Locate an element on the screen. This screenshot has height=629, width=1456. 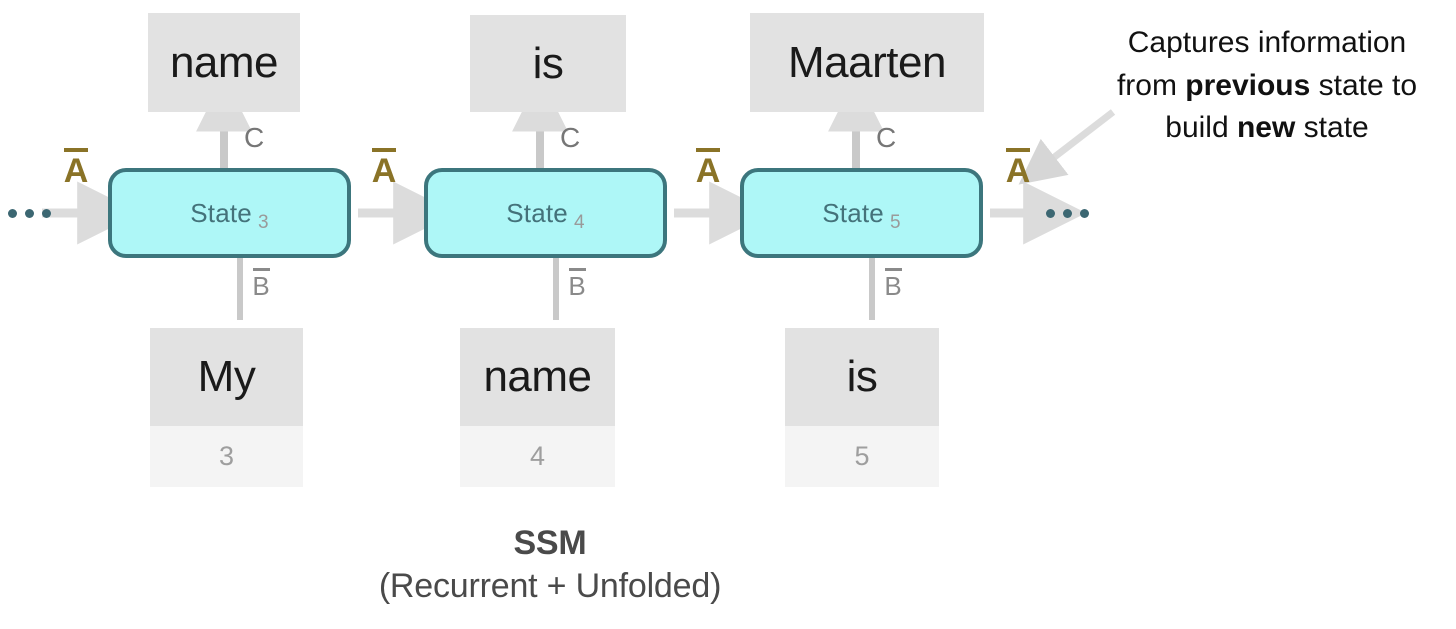
state-label: State 3 is located at coordinates (229, 215).